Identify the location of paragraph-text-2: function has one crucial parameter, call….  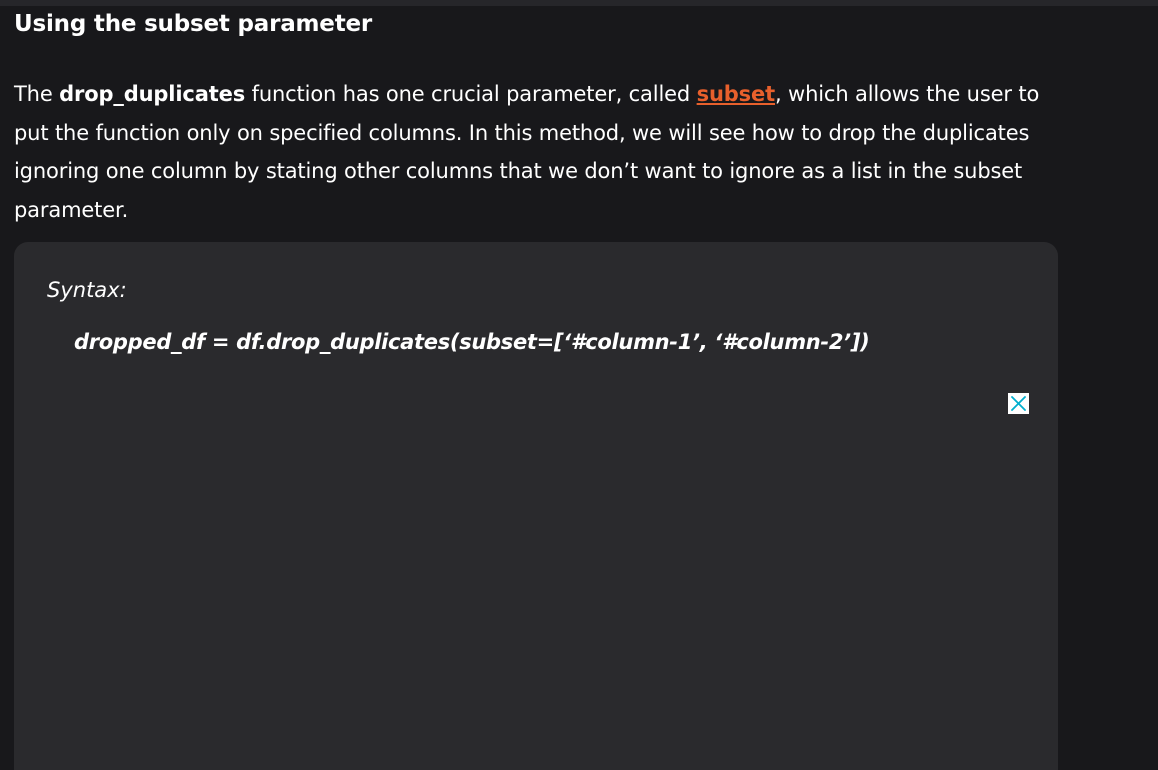
(471, 94).